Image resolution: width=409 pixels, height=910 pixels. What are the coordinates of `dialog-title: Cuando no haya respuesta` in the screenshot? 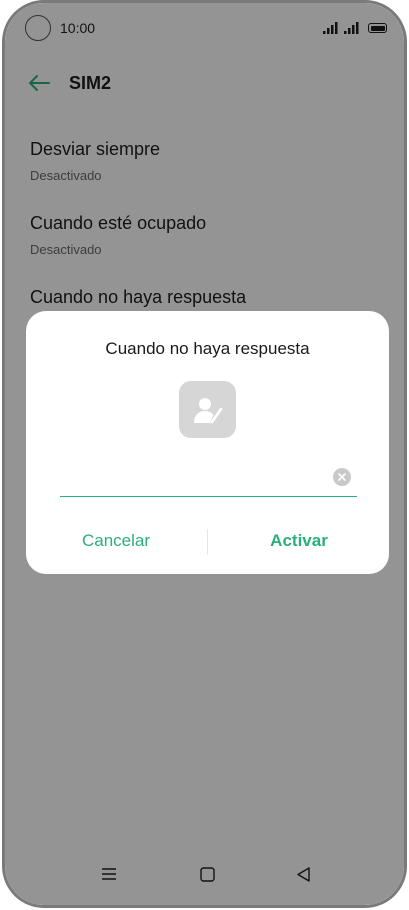 It's located at (207, 348).